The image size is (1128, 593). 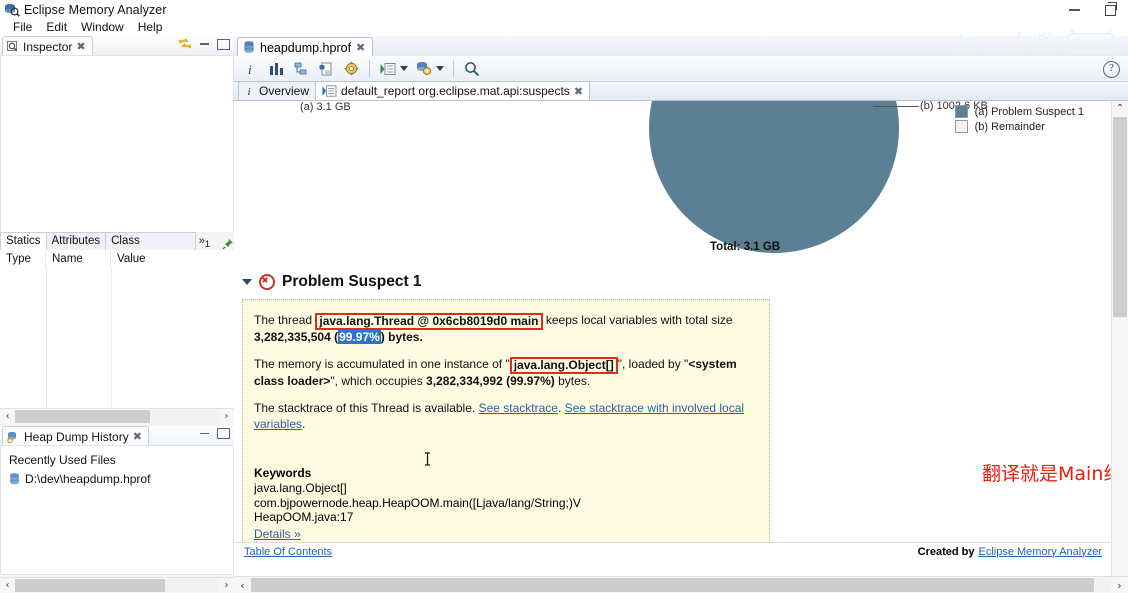 What do you see at coordinates (388, 69) in the screenshot?
I see `run-expert-system-icon` at bounding box center [388, 69].